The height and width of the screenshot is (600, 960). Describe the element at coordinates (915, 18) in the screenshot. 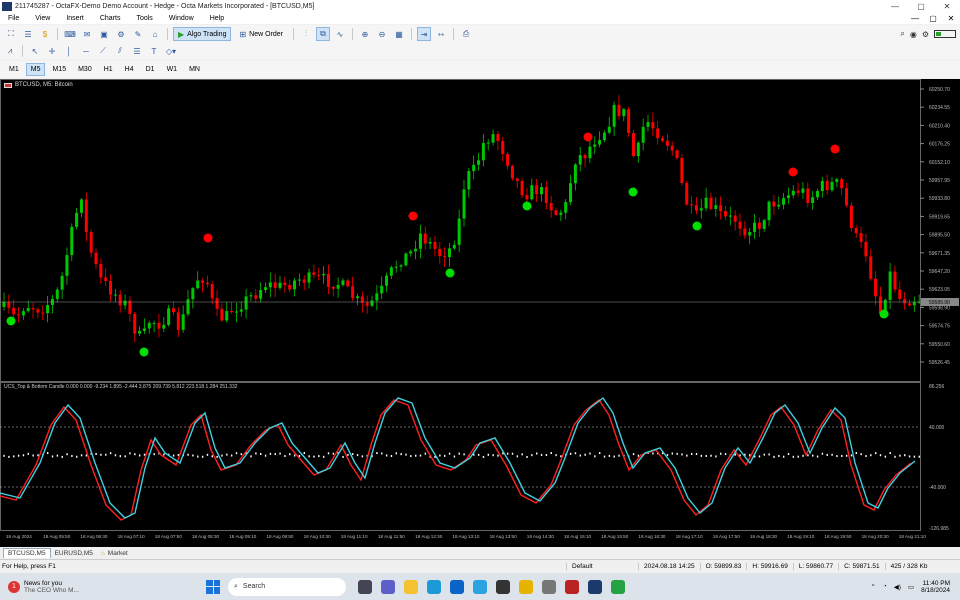

I see `chart-minimize-button: —` at that location.